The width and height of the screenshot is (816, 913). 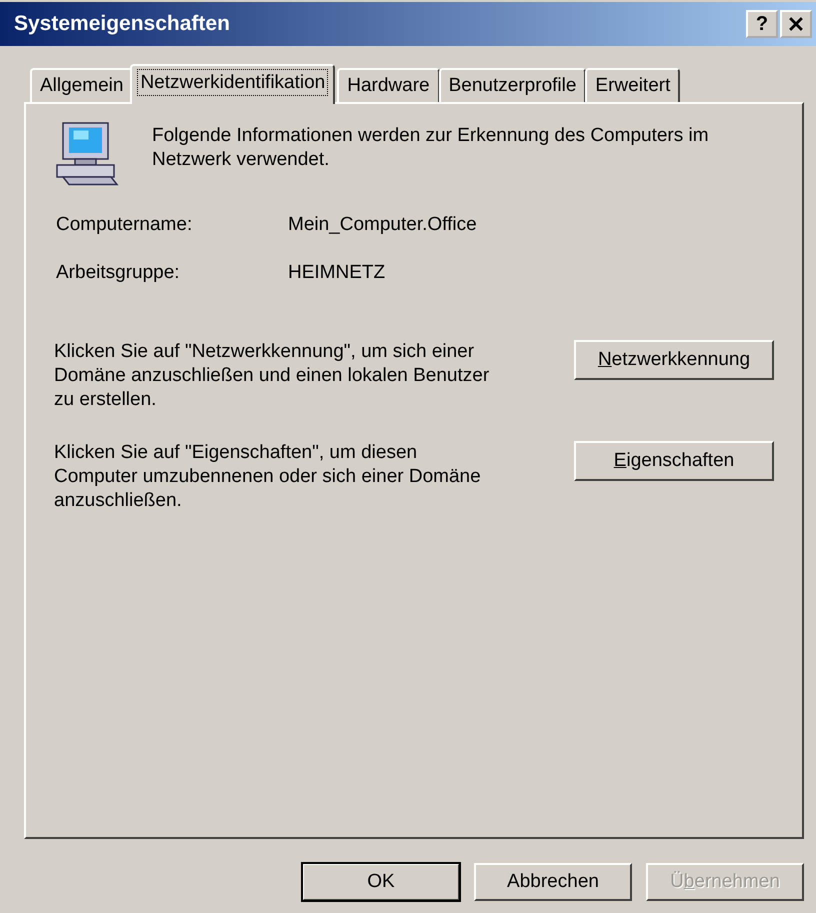 What do you see at coordinates (512, 85) in the screenshot?
I see `tab: Benutzerprofile` at bounding box center [512, 85].